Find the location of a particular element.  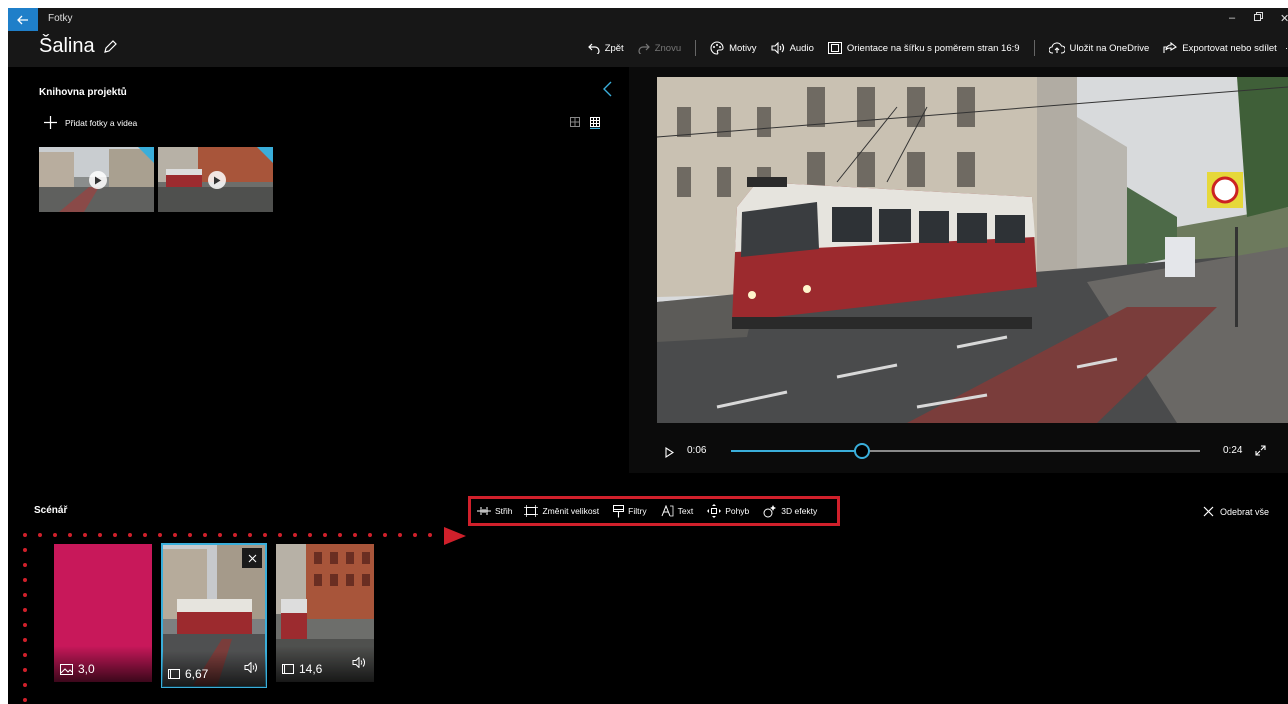

share-icon is located at coordinates (1170, 47).